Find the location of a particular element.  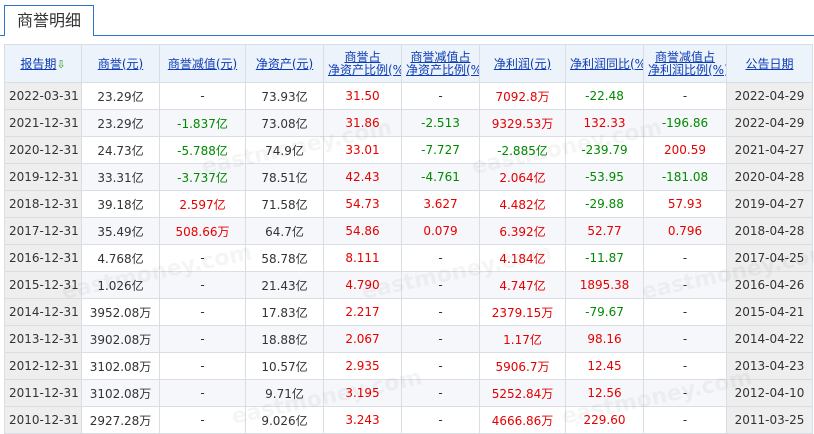

cell-report-period: 2017-12-31 is located at coordinates (43, 231).